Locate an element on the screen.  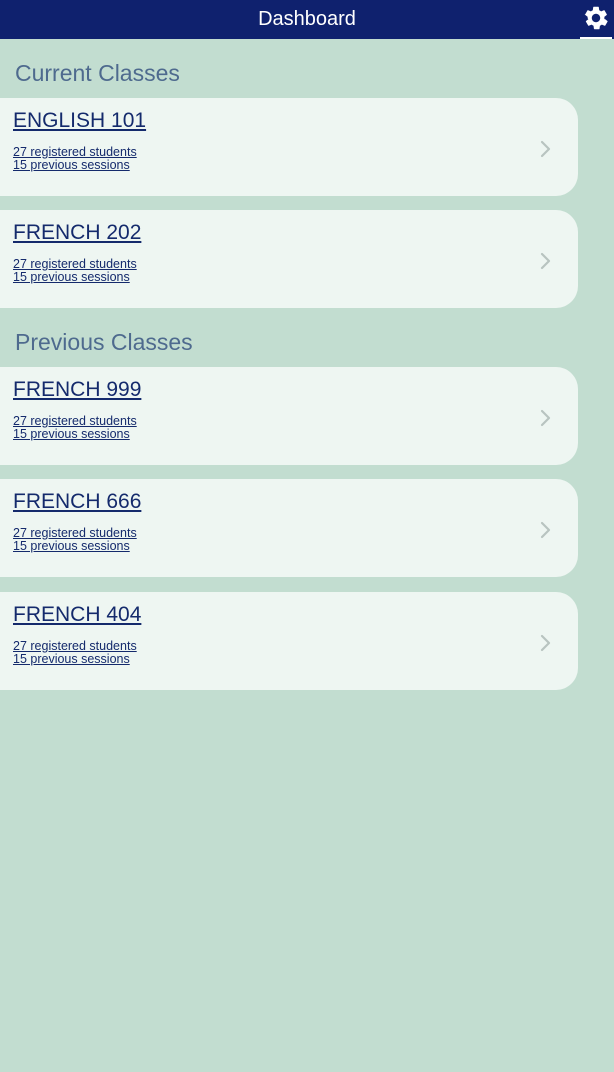
class-name-link: ENGLISH 101 is located at coordinates (79, 121).